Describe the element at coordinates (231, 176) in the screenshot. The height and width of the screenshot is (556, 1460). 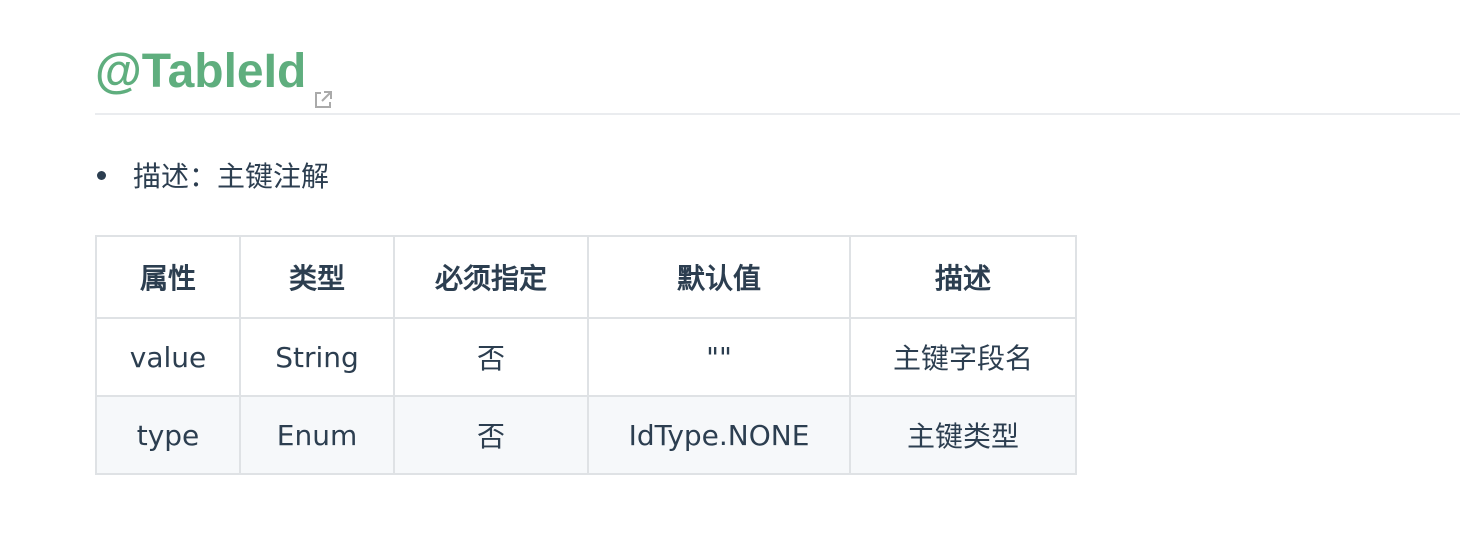
I see `description-text: 描述：主键注解` at that location.